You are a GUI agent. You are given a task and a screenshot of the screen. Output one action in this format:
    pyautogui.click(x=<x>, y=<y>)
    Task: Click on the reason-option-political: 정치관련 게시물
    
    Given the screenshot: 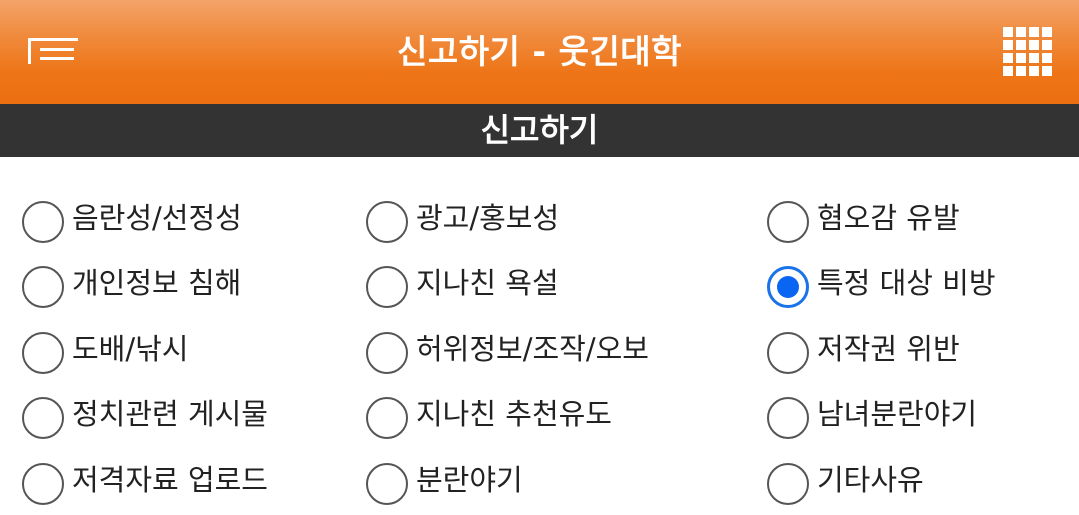 What is the action you would take?
    pyautogui.click(x=145, y=418)
    